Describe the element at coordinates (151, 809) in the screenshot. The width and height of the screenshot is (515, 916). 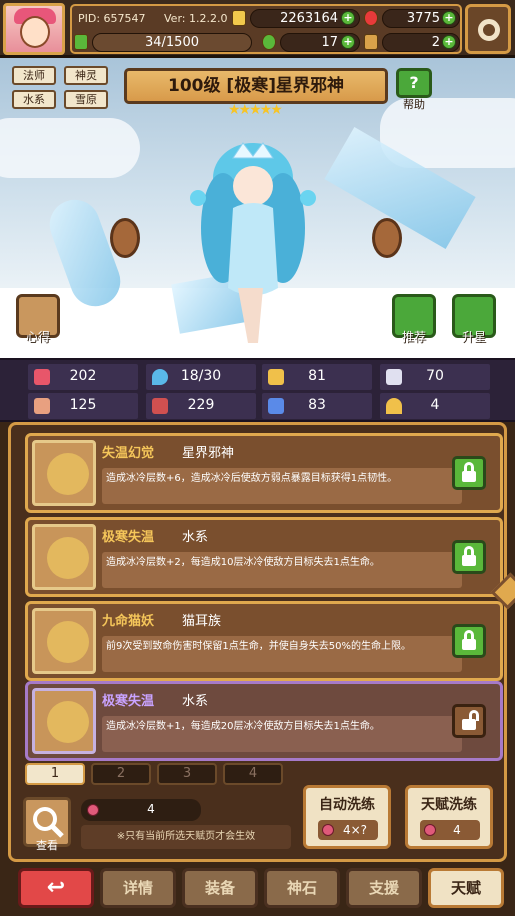
I see `resource-count: 4` at that location.